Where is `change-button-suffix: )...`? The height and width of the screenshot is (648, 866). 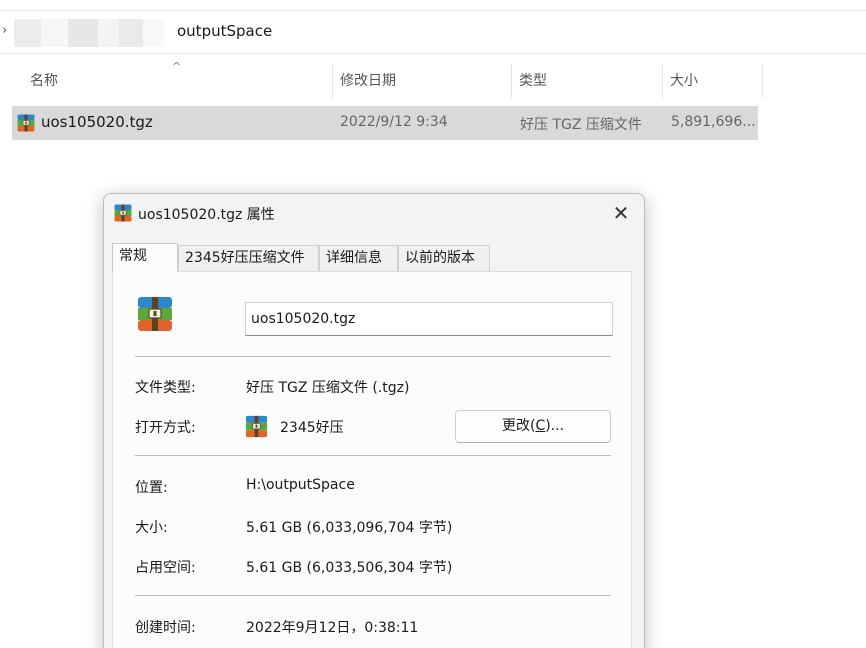
change-button-suffix: )... is located at coordinates (555, 426).